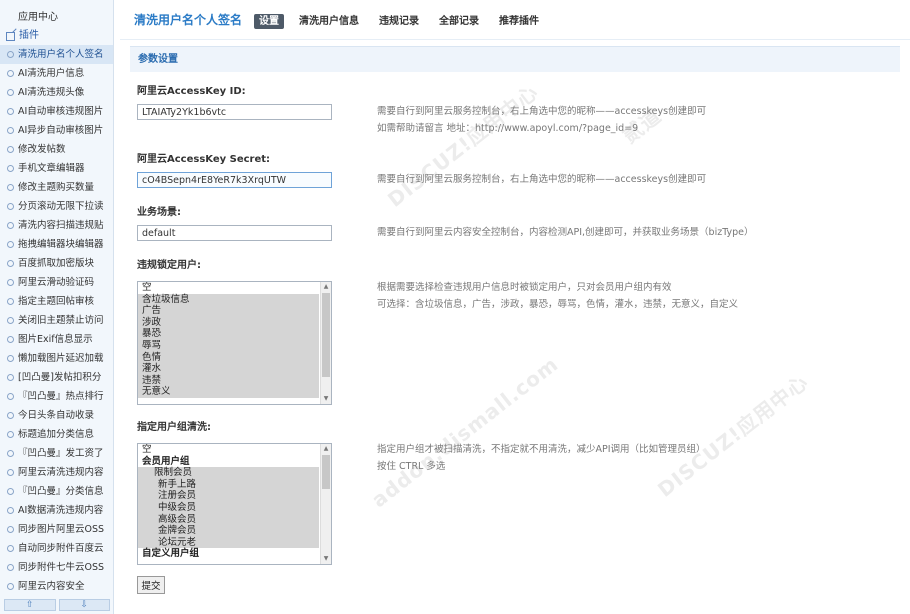  I want to click on select-option: 含垃圾信息, so click(228, 299).